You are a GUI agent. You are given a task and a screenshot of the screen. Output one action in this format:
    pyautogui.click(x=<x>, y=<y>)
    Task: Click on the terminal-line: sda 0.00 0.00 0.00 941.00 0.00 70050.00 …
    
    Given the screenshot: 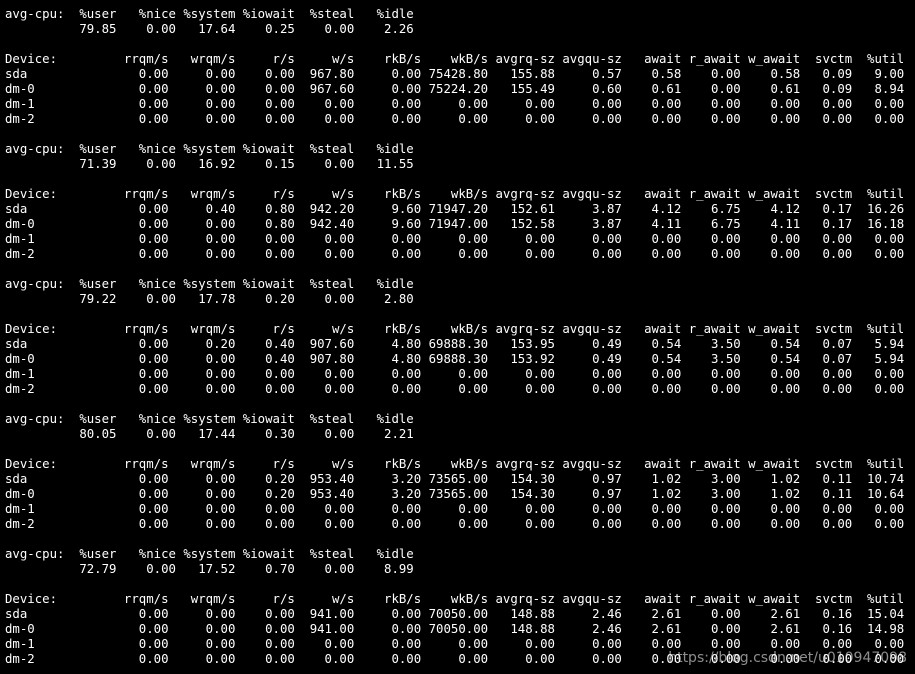 What is the action you would take?
    pyautogui.click(x=455, y=614)
    